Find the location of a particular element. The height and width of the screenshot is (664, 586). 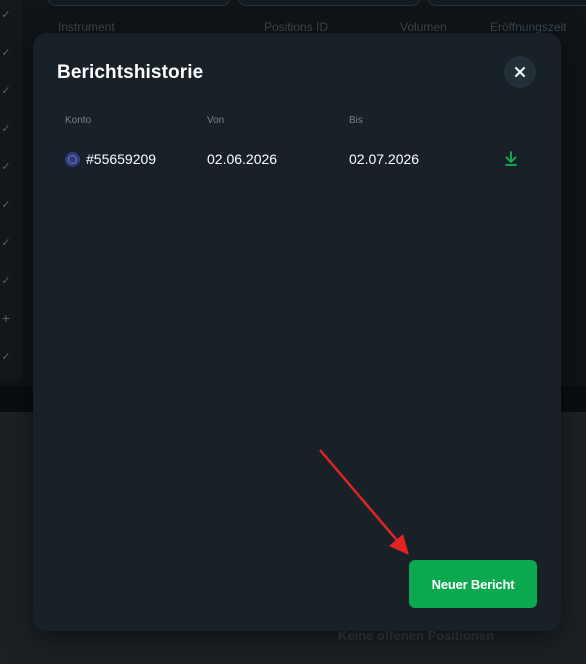

to-date: 02.07.2026 is located at coordinates (384, 159).